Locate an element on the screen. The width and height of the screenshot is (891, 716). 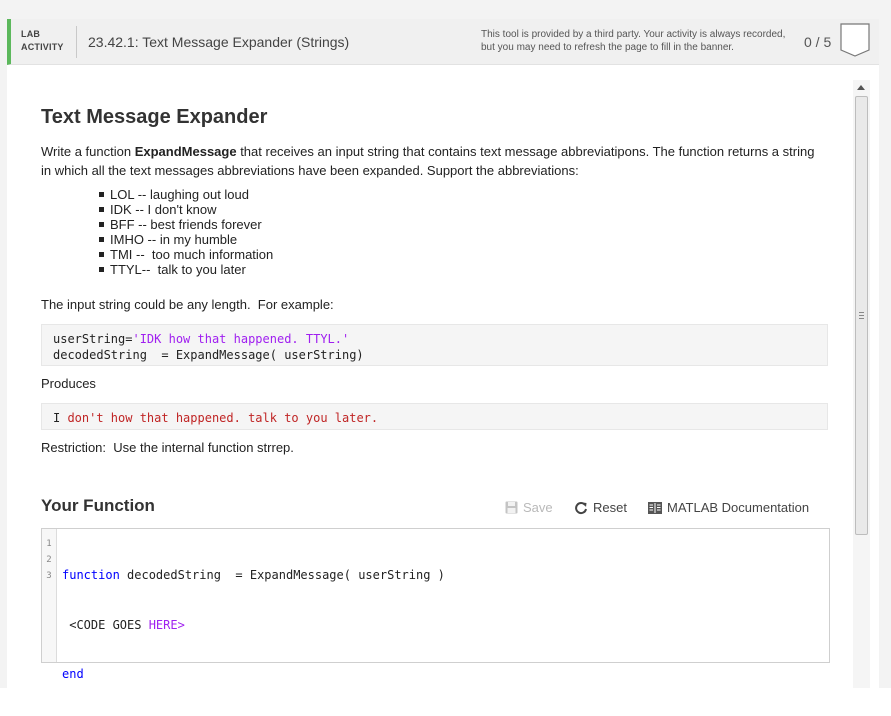
code-line-2: <CODE GOES HERE> is located at coordinates (253, 625).